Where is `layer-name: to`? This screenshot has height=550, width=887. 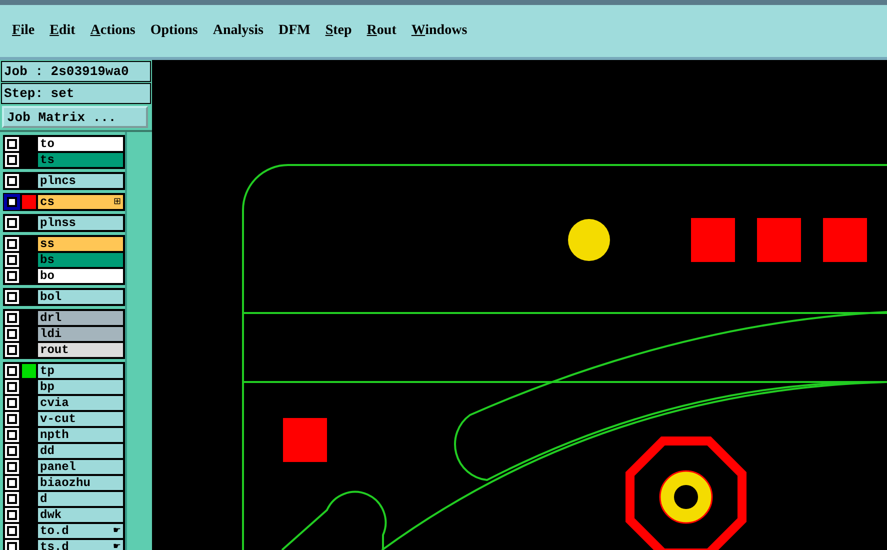
layer-name: to is located at coordinates (47, 144).